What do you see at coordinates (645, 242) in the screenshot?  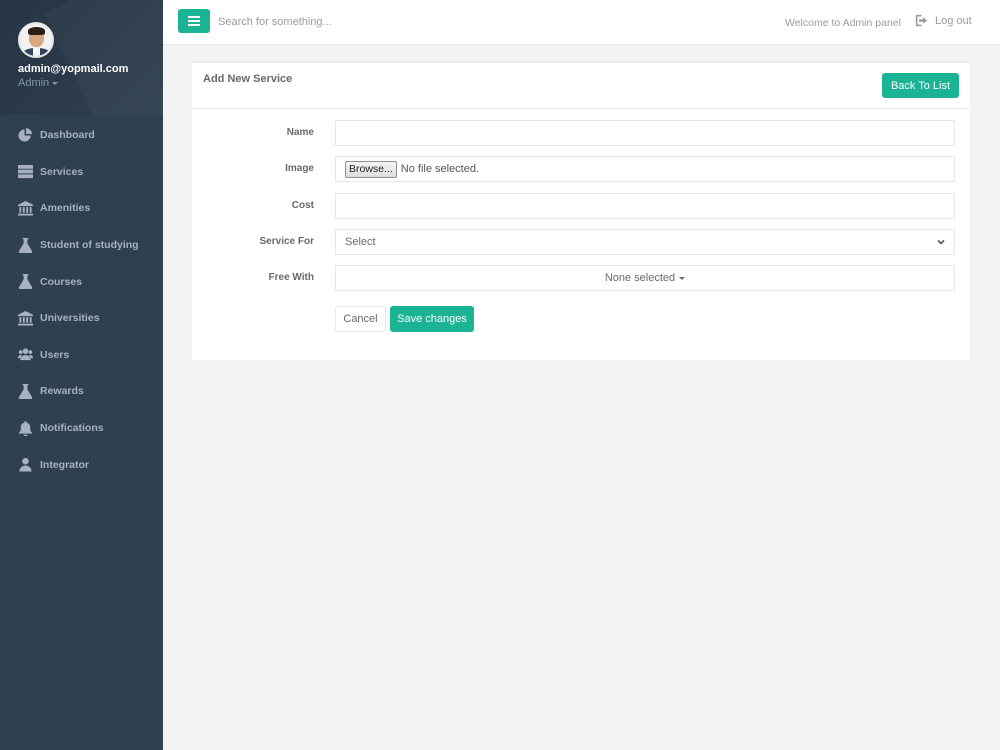 I see `service-for-select: Select` at bounding box center [645, 242].